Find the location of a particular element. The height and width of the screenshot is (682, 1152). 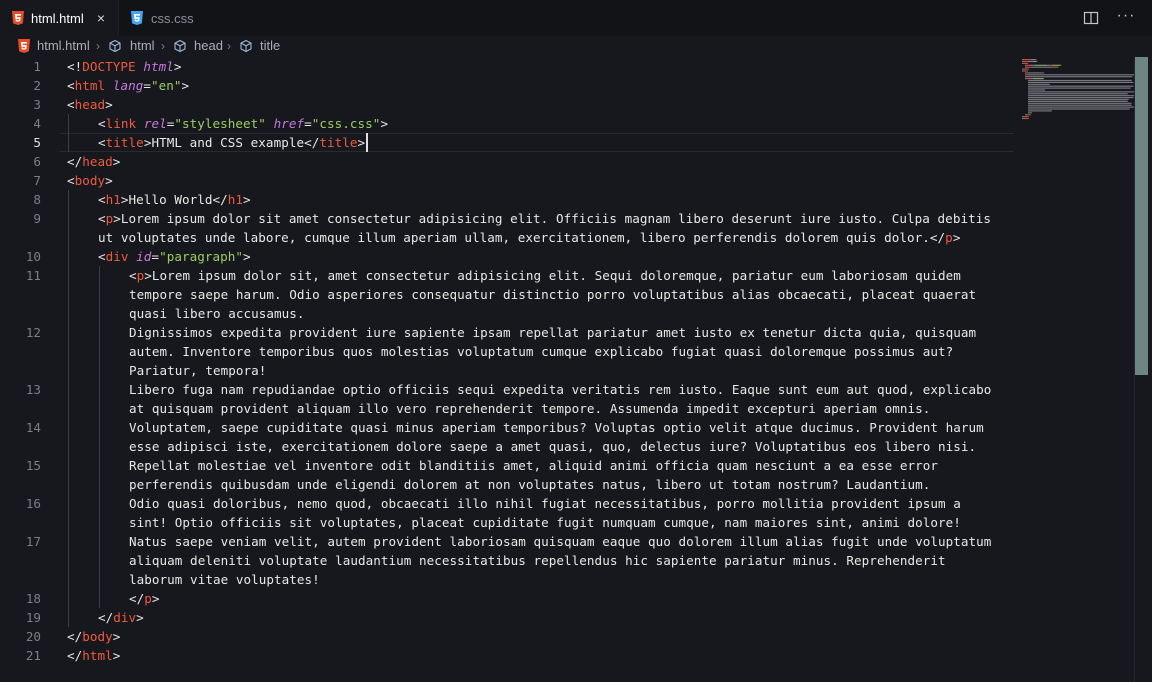

breadcrumb-item-head: head is located at coordinates (208, 46).